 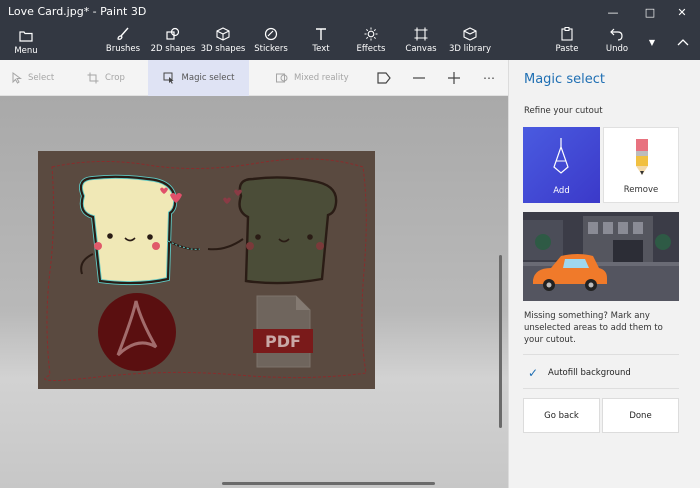 I want to click on undo-button: Undo, so click(x=617, y=43).